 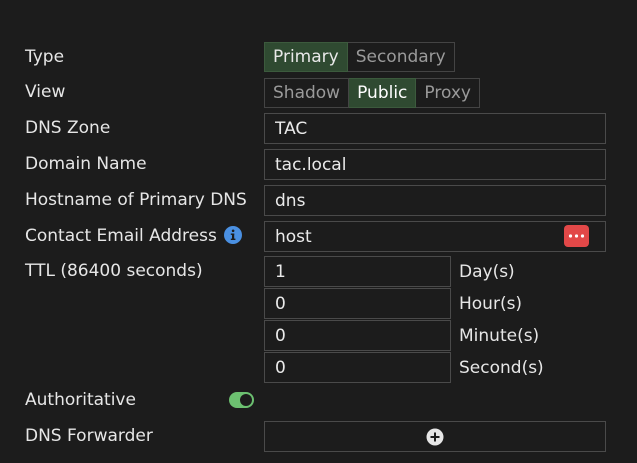 I want to click on ttl-hours-input, so click(x=357, y=303).